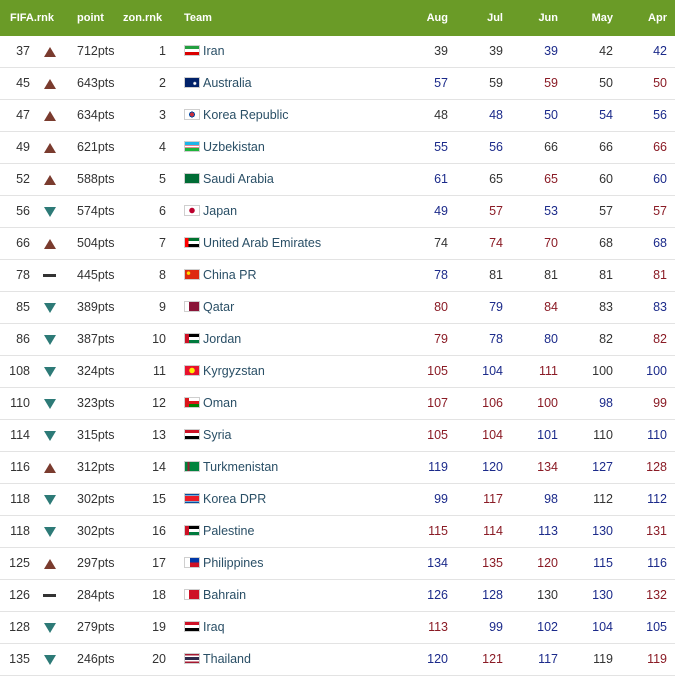 This screenshot has height=676, width=675. I want to click on team-name: Korea DPR, so click(234, 499).